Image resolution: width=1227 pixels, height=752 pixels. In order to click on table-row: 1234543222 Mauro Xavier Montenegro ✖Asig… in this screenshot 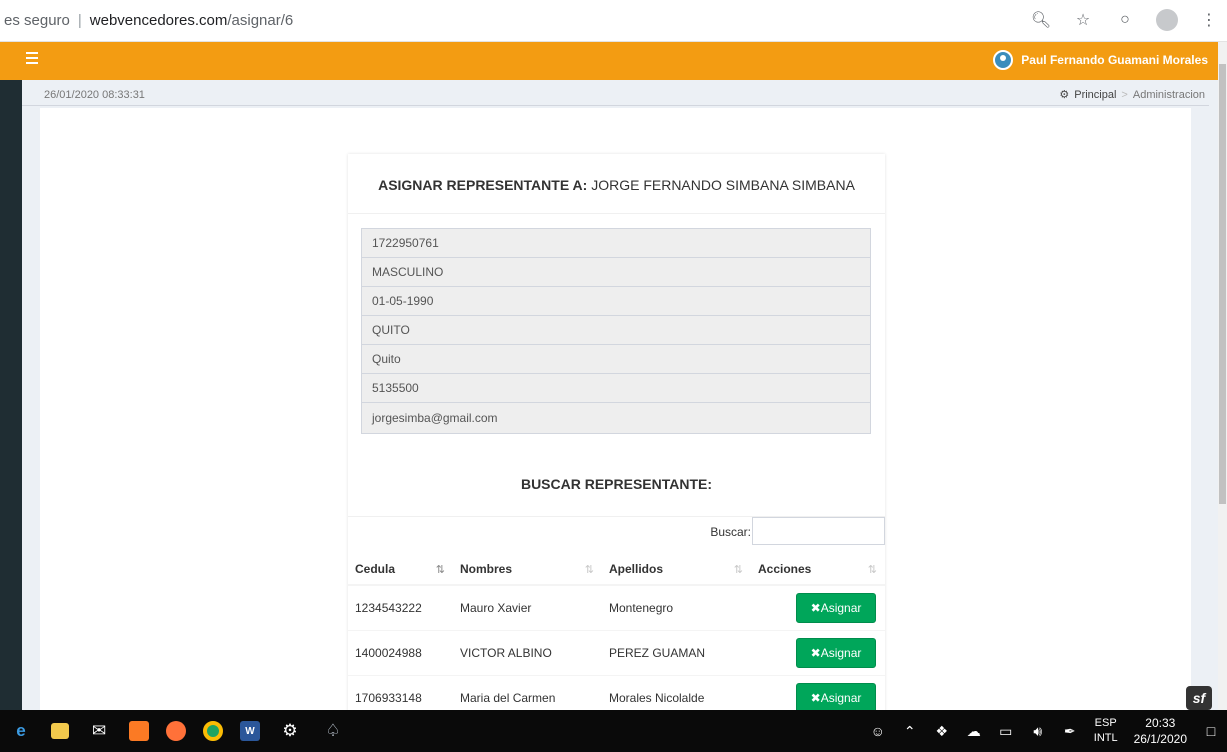, I will do `click(616, 607)`.